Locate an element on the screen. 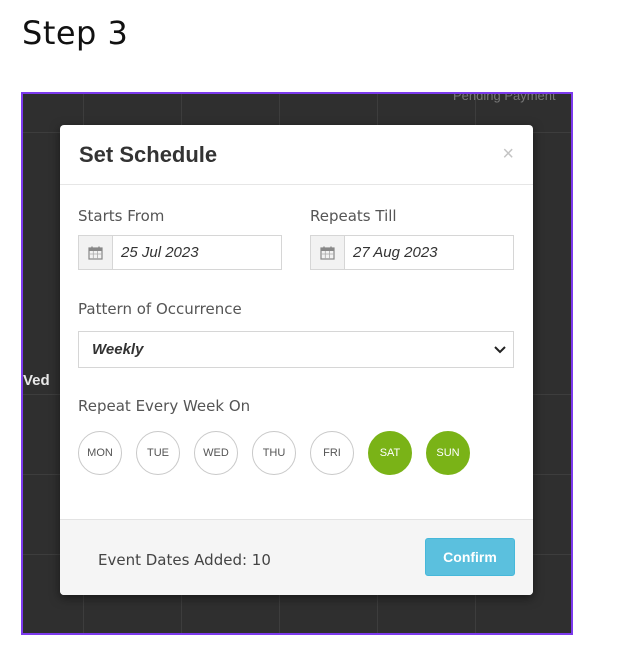 Image resolution: width=618 pixels, height=662 pixels. day-toggle-thu: THU is located at coordinates (274, 453).